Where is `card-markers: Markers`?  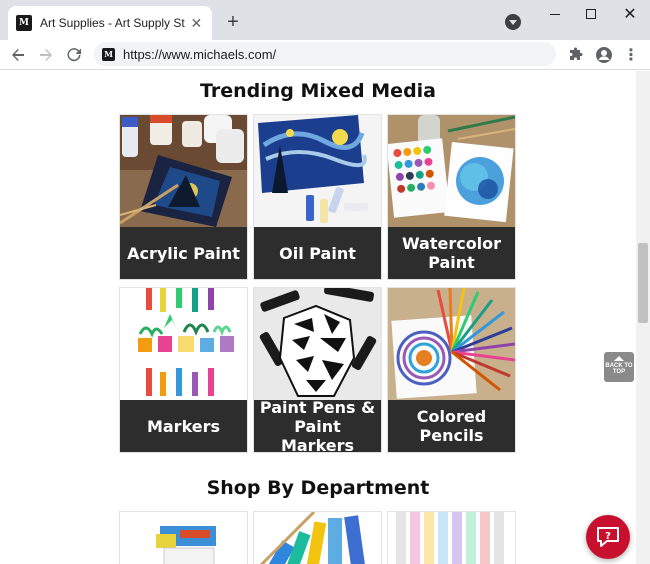 card-markers: Markers is located at coordinates (183, 370).